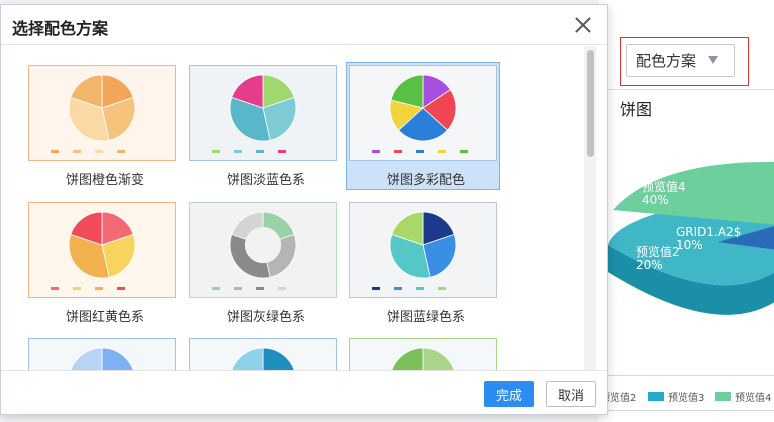  I want to click on scheme-label: 饼图灰绿色系, so click(265, 317).